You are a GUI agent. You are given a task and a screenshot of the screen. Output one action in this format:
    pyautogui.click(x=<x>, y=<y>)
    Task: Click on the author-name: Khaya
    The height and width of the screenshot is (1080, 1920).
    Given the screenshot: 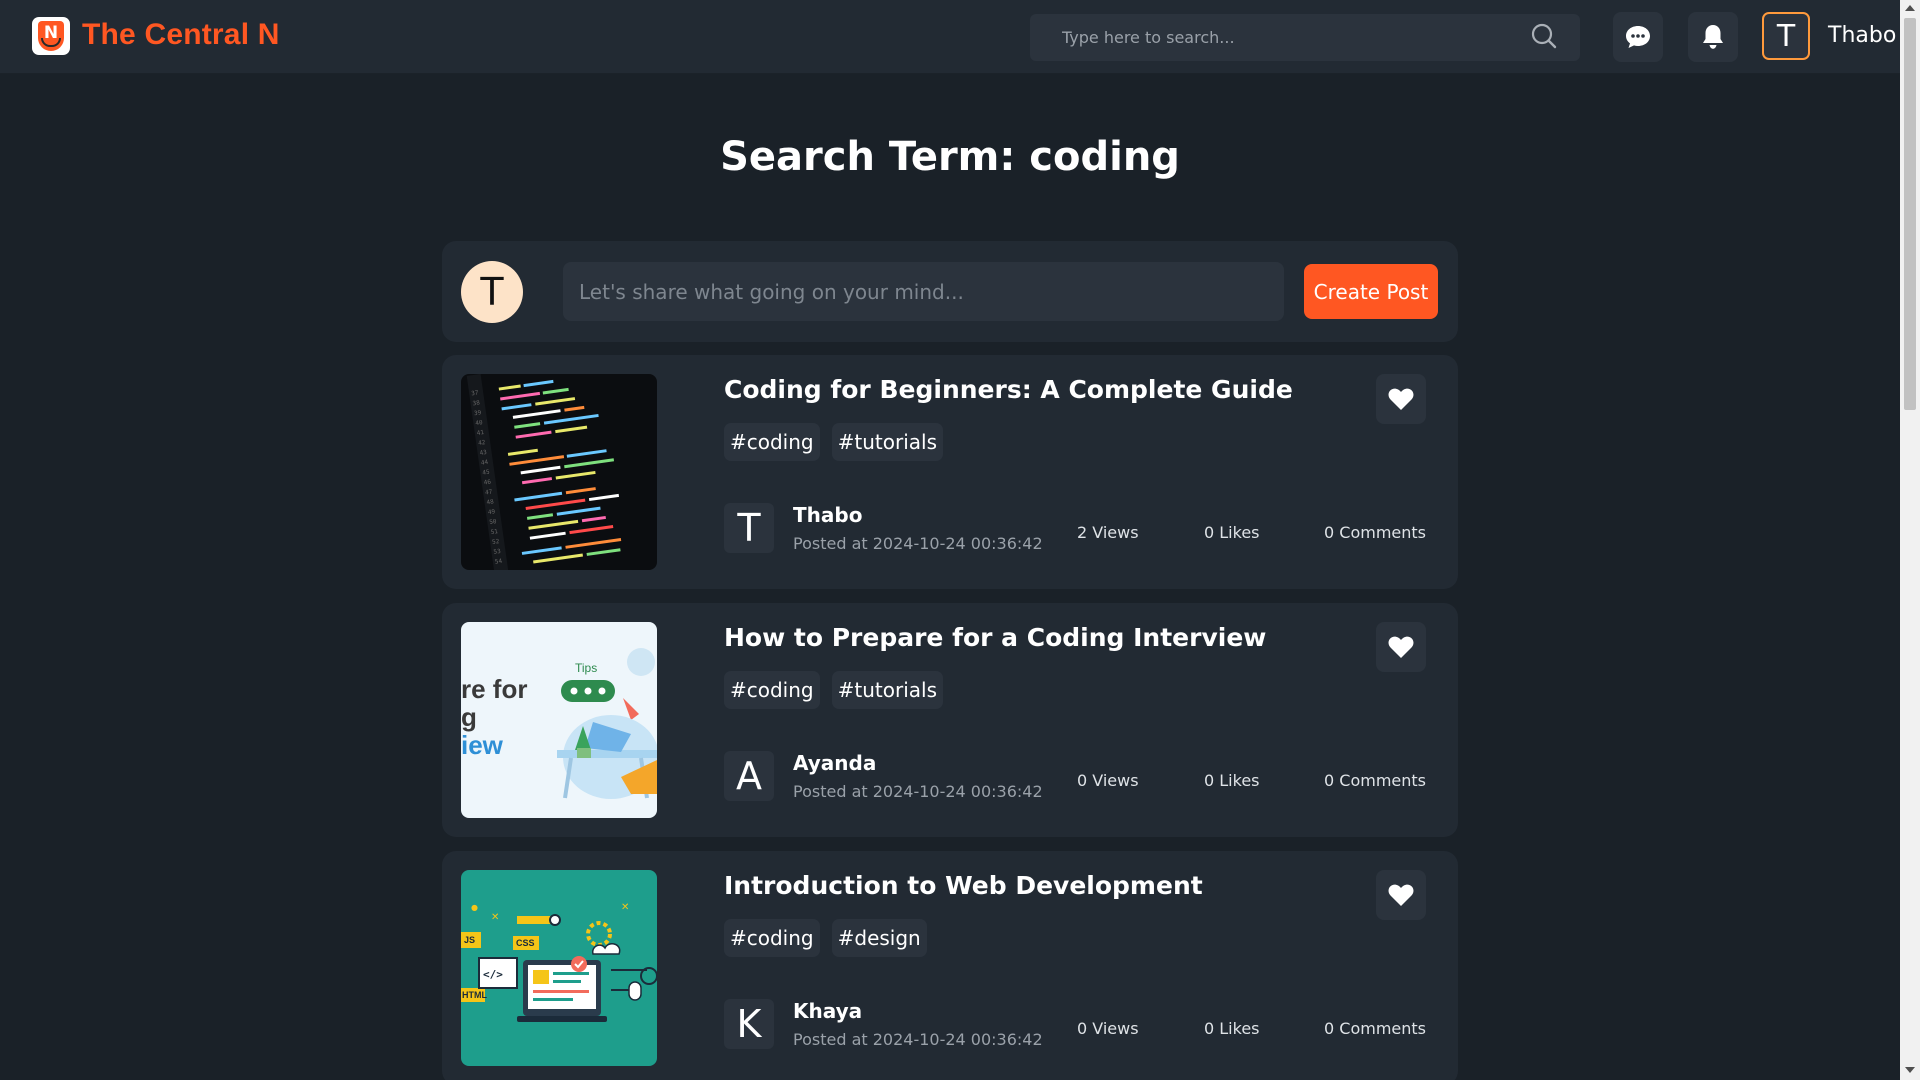 What is the action you would take?
    pyautogui.click(x=827, y=1011)
    